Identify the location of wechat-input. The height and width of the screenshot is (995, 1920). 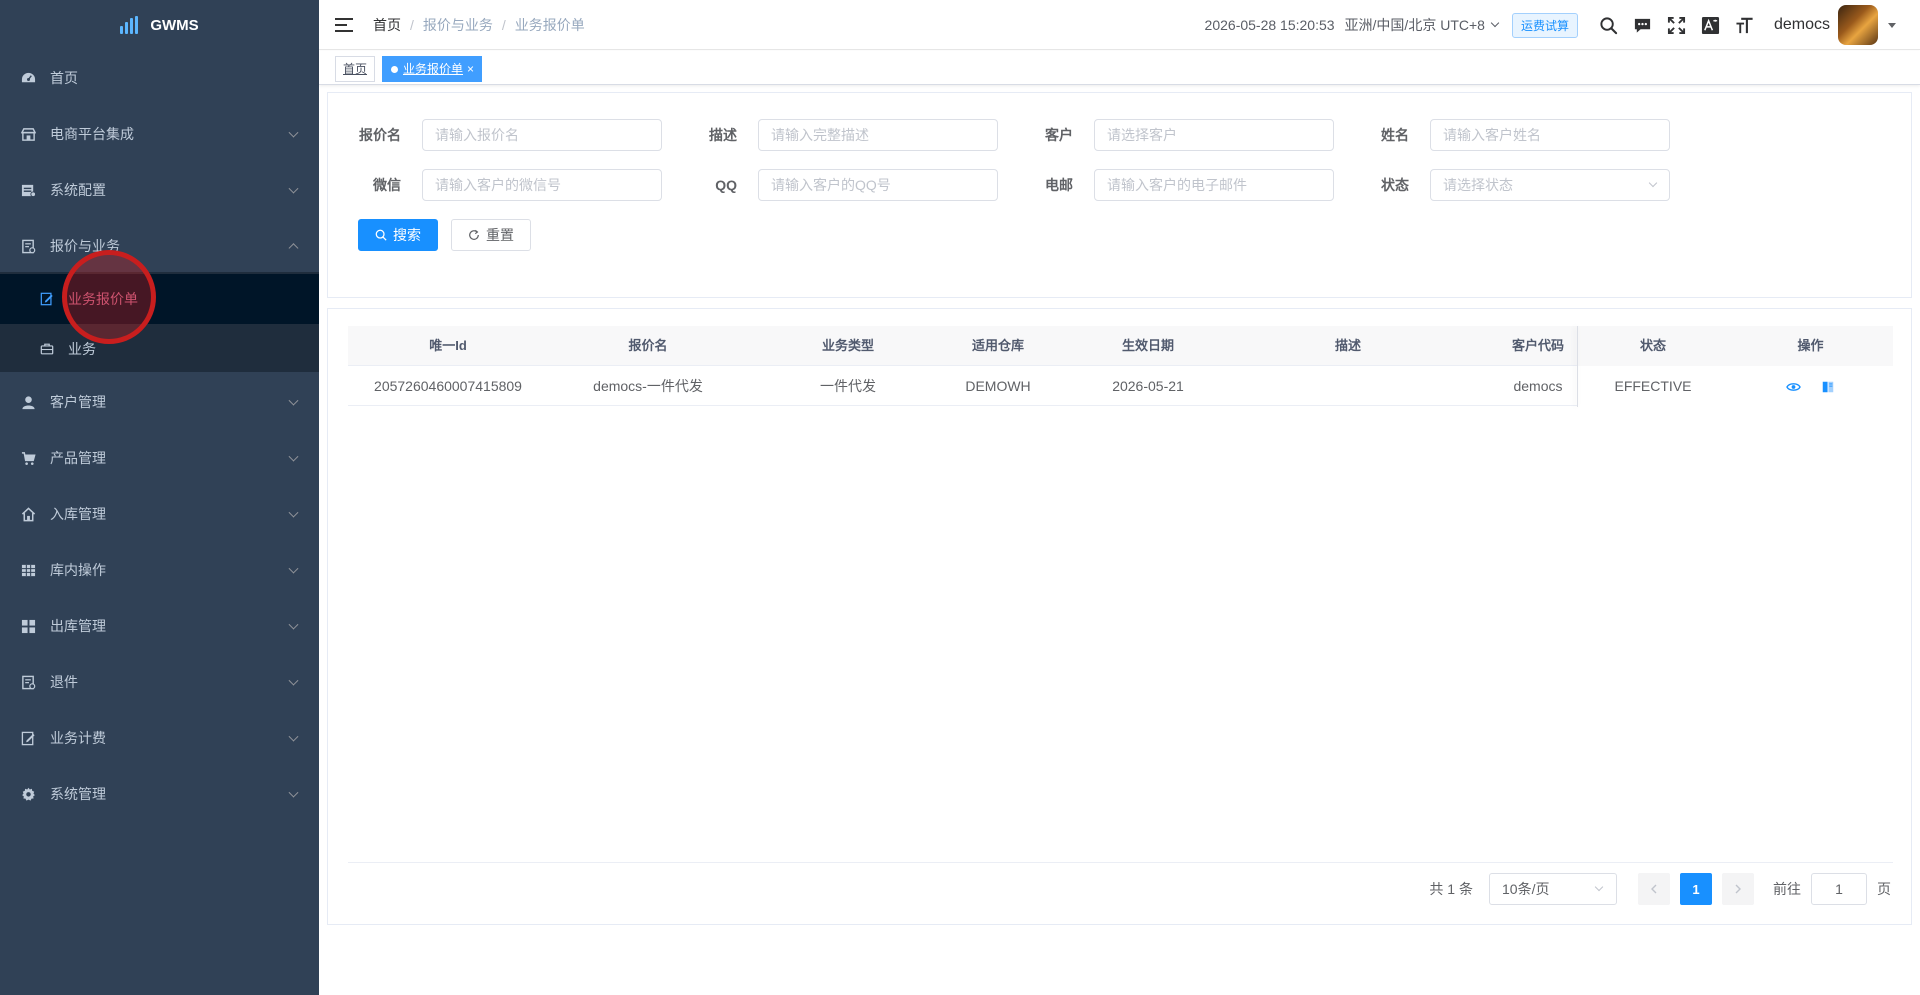
(542, 185).